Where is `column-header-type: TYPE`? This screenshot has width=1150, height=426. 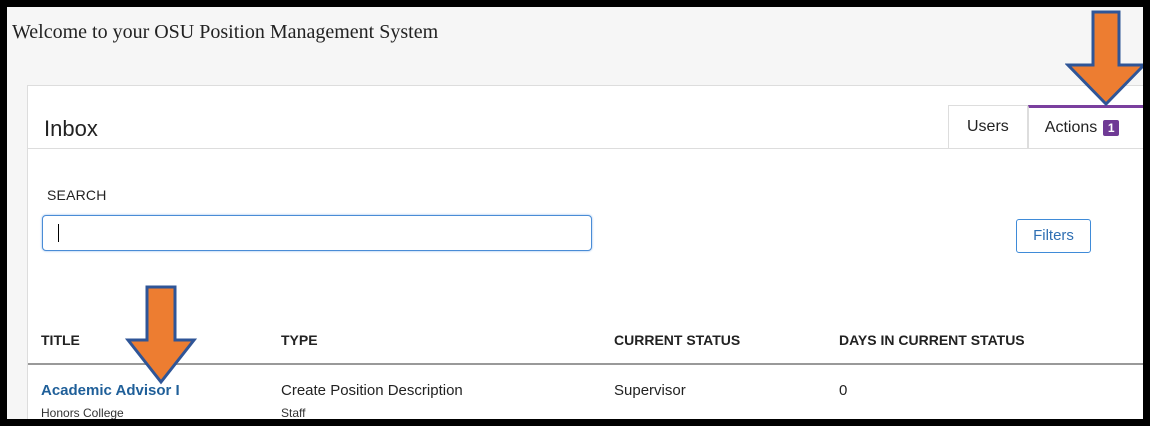 column-header-type: TYPE is located at coordinates (299, 340).